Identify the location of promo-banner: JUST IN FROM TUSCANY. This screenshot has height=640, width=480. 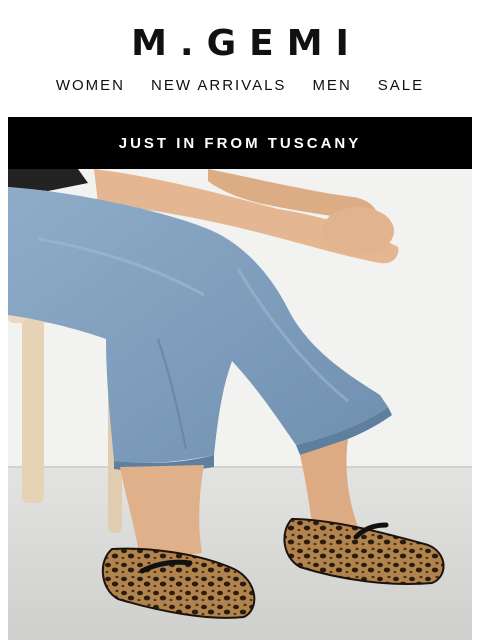
(240, 143).